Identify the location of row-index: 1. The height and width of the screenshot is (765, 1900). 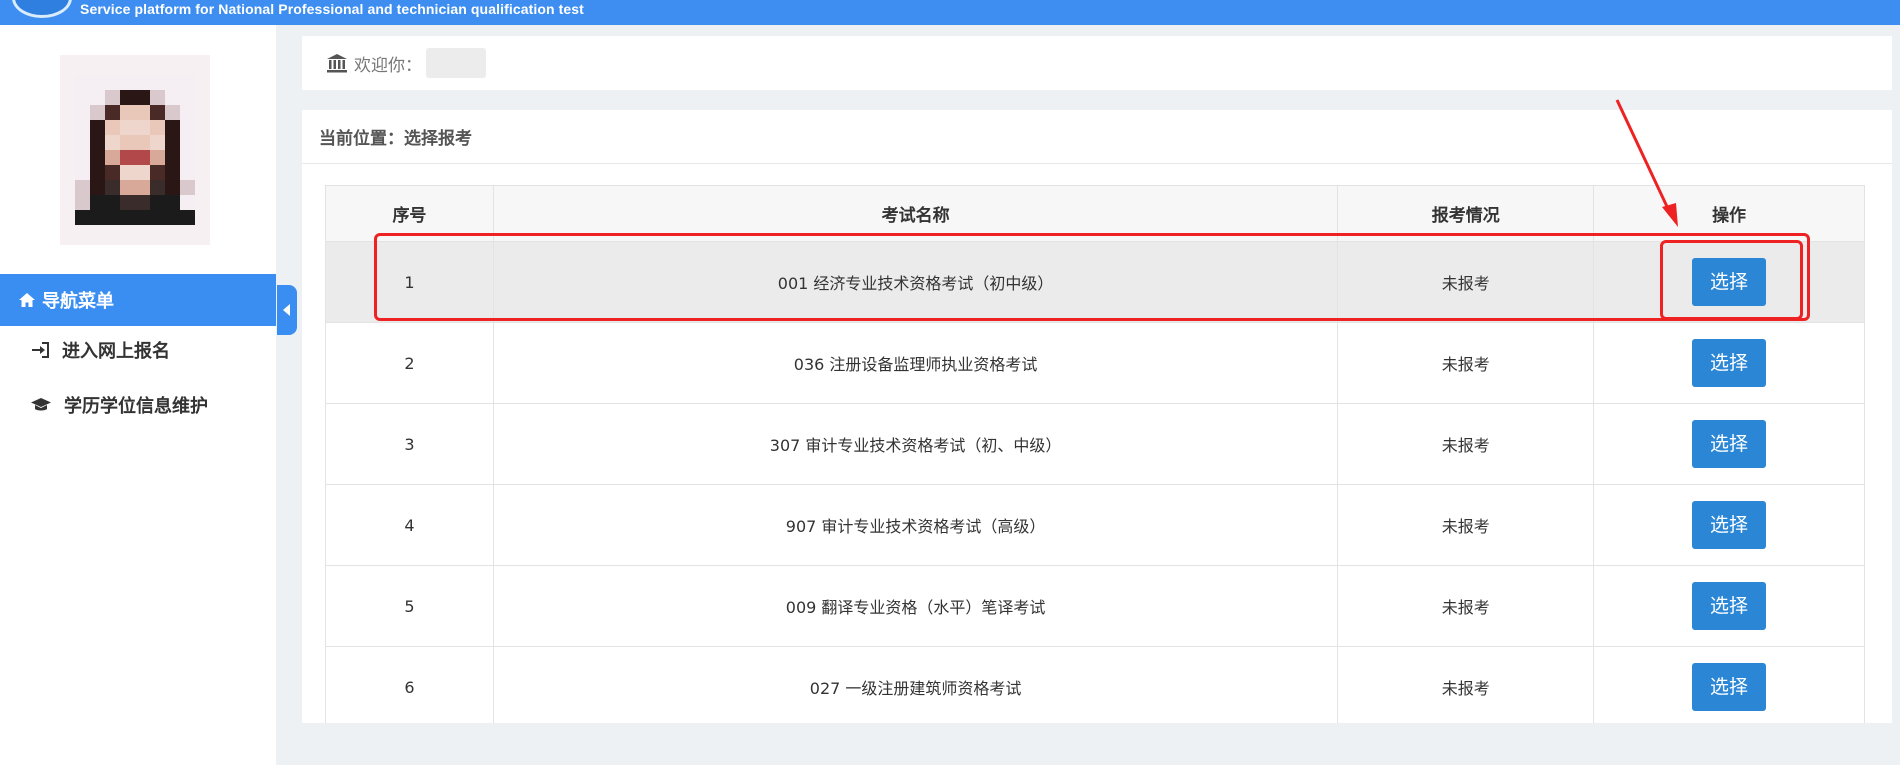
(409, 282).